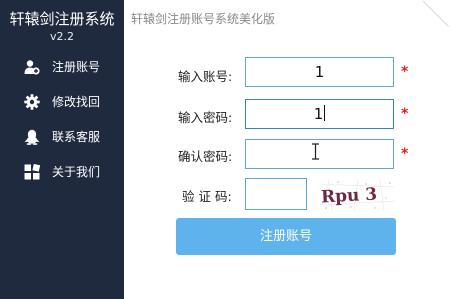 This screenshot has height=299, width=450. Describe the element at coordinates (32, 67) in the screenshot. I see `add-user-icon` at that location.